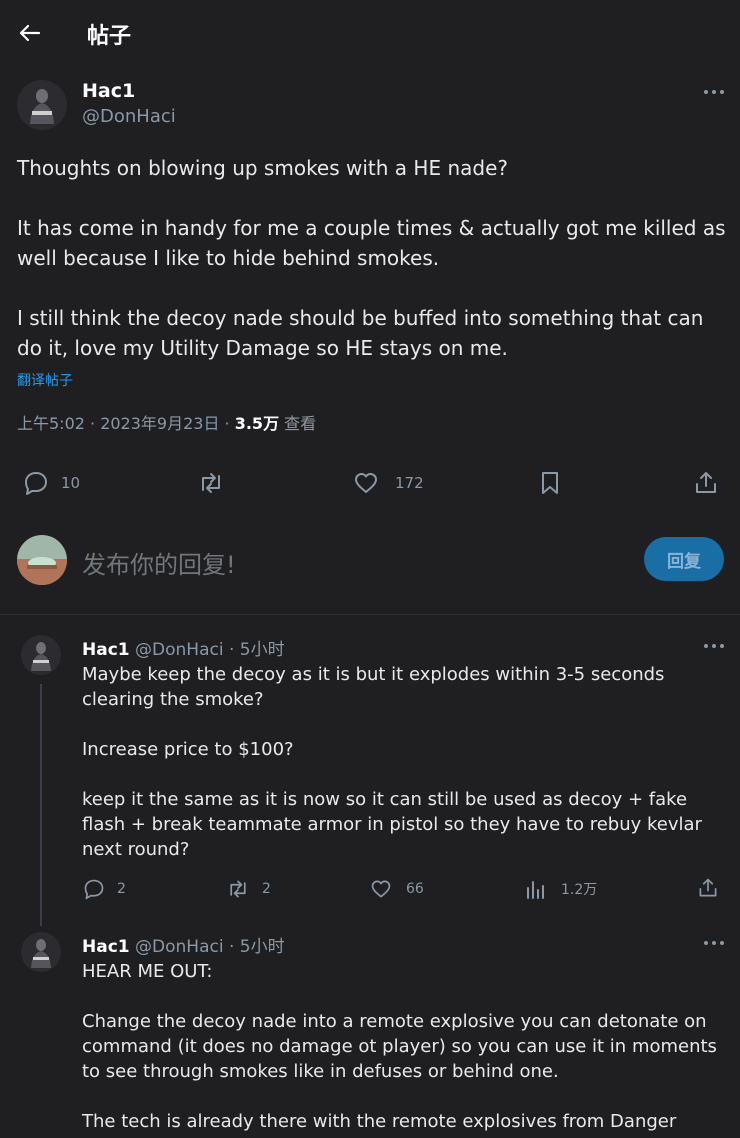 This screenshot has height=1138, width=740. I want to click on views-count: 3.5万, so click(257, 423).